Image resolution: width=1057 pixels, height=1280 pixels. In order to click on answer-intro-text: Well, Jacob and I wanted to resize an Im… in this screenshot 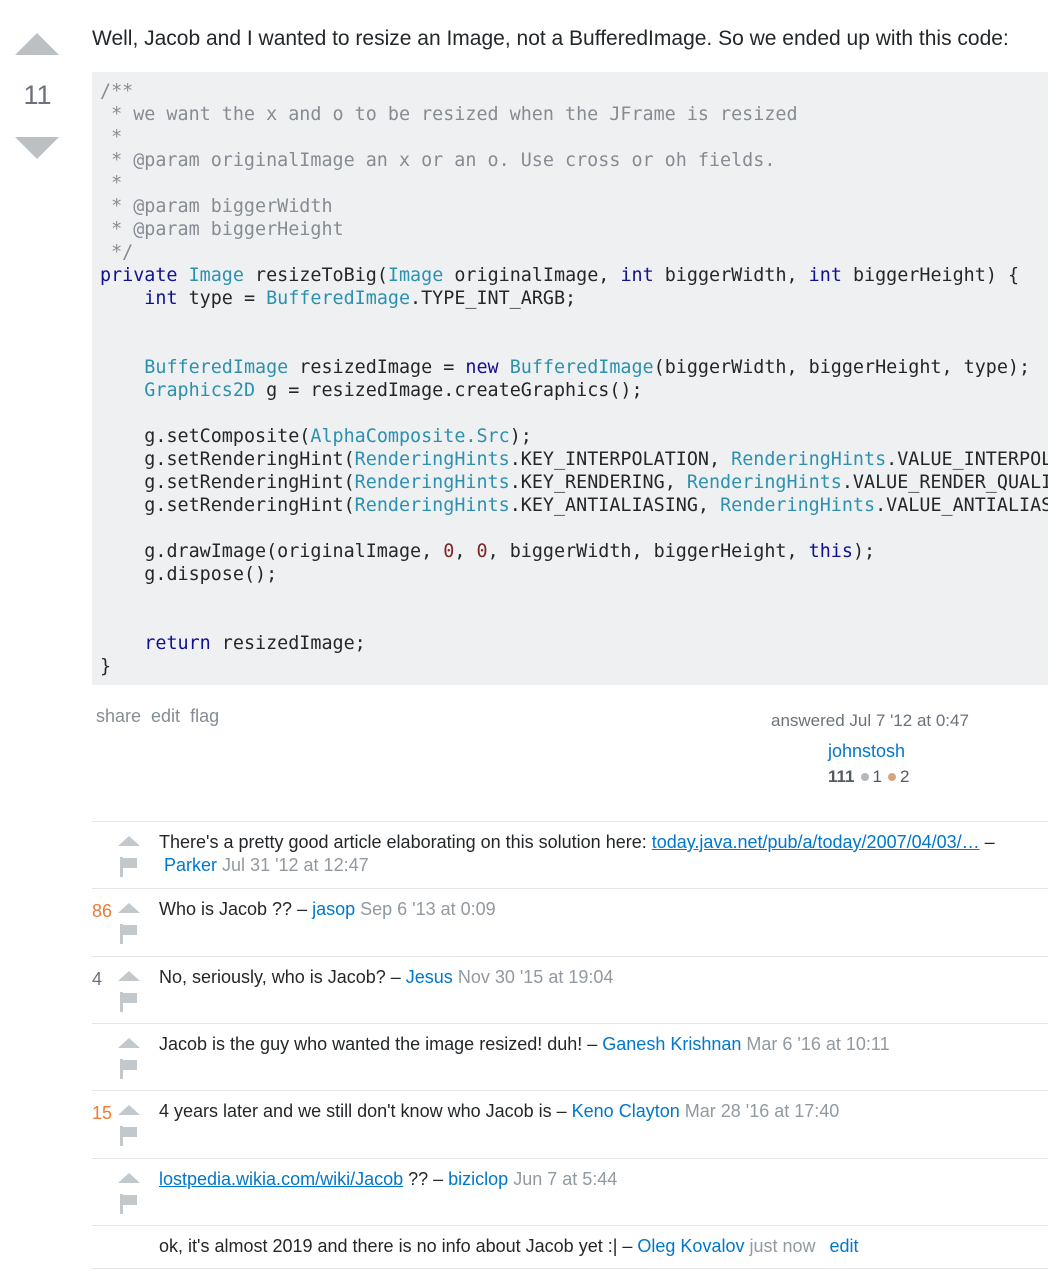, I will do `click(550, 38)`.